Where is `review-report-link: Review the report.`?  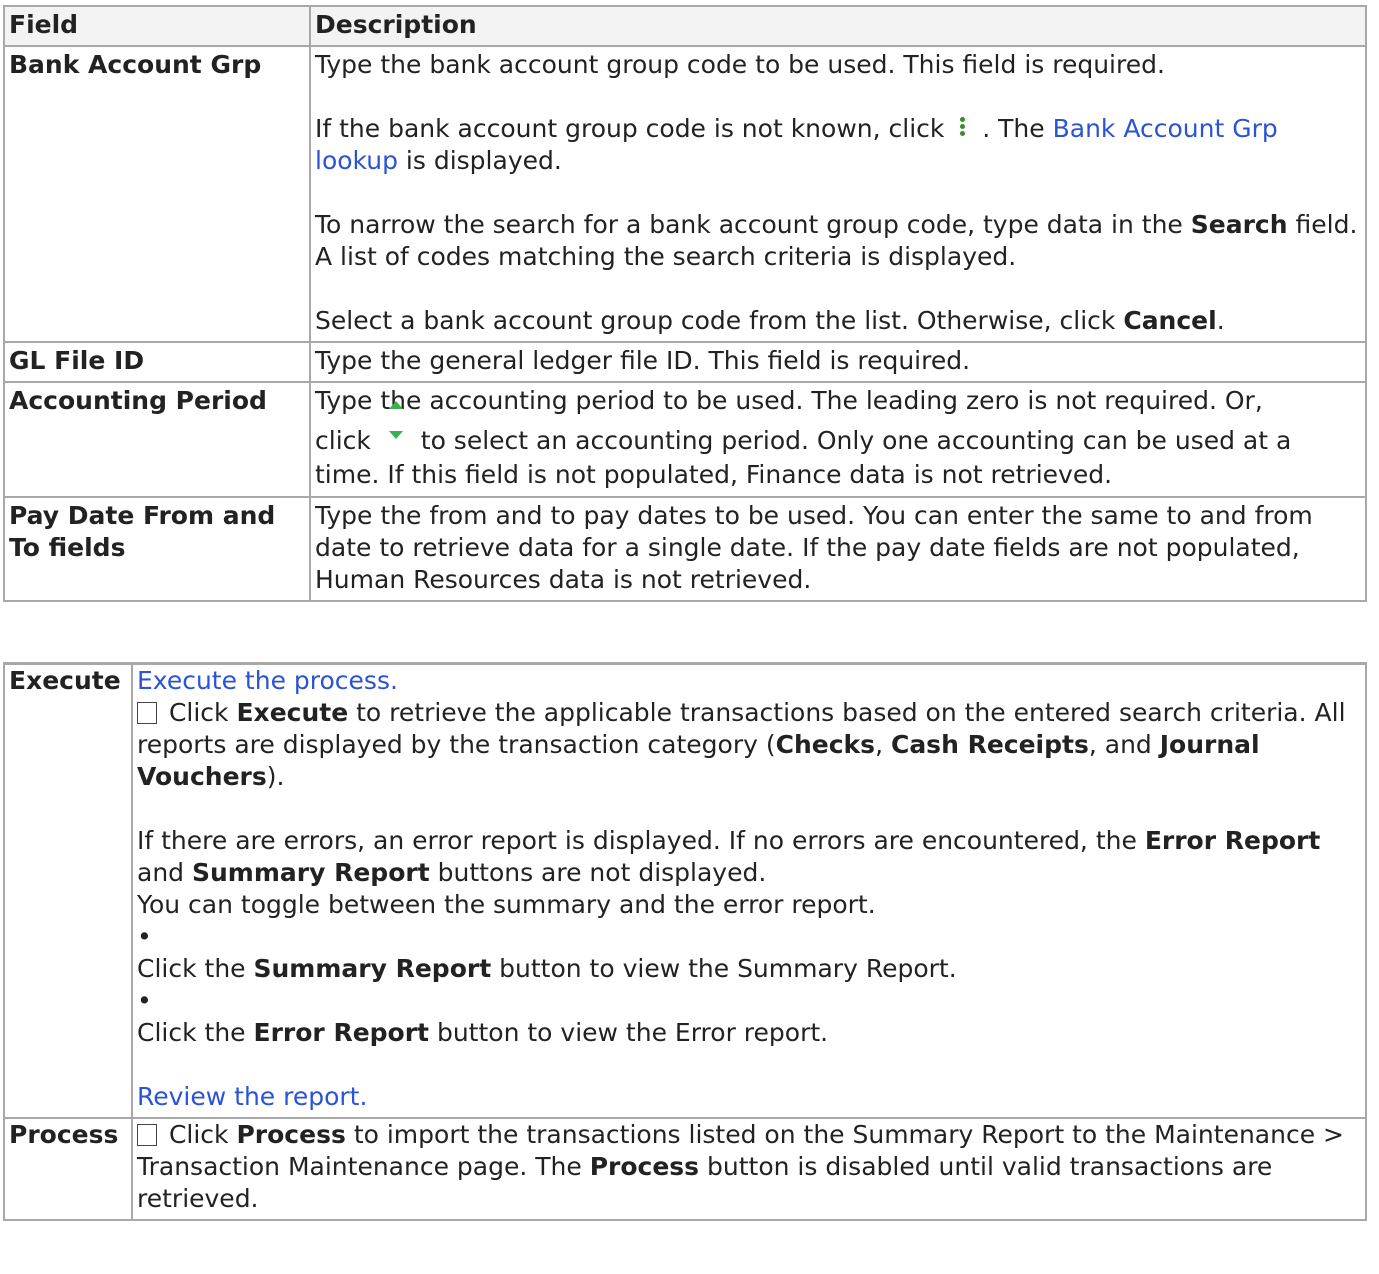 review-report-link: Review the report. is located at coordinates (252, 1096).